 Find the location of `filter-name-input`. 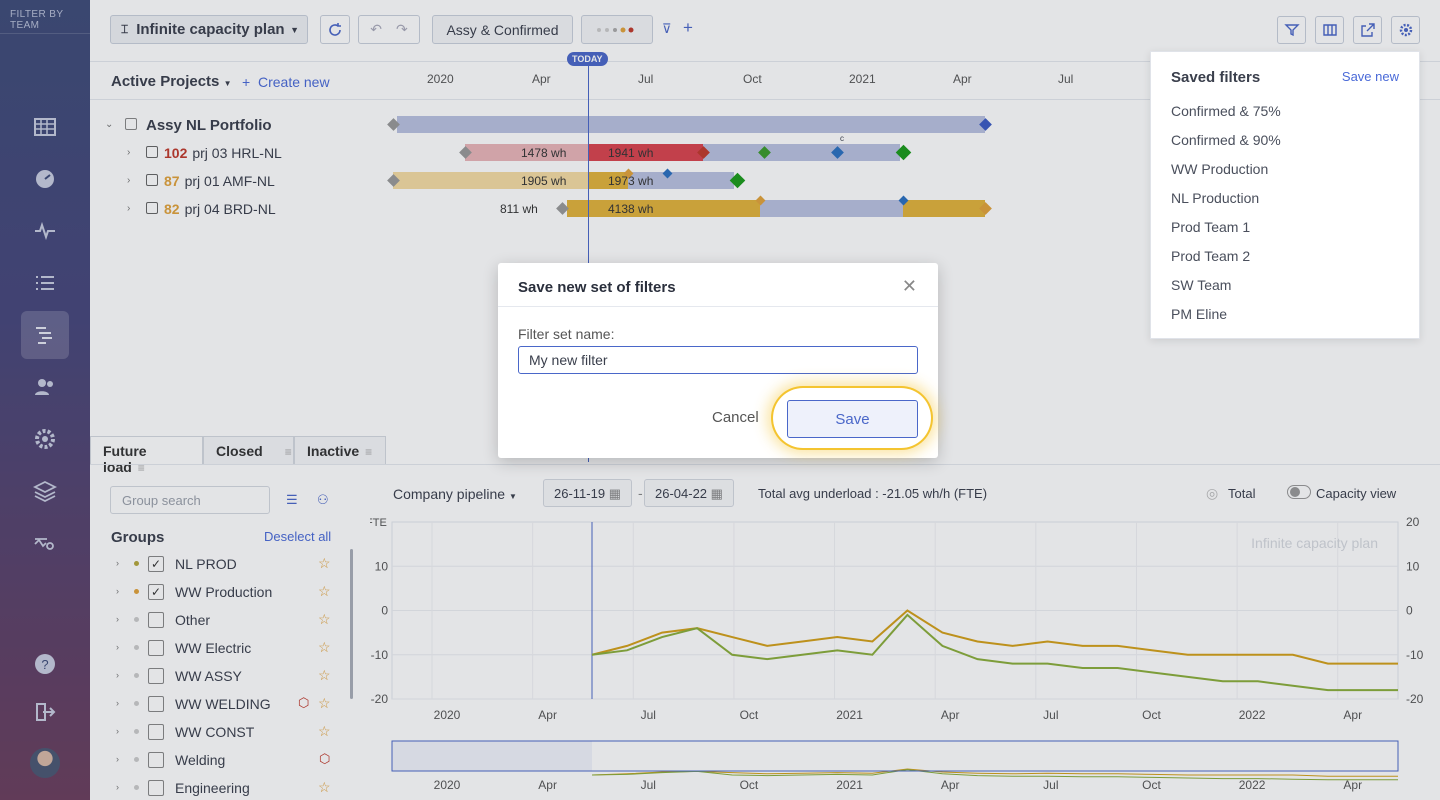

filter-name-input is located at coordinates (718, 360).